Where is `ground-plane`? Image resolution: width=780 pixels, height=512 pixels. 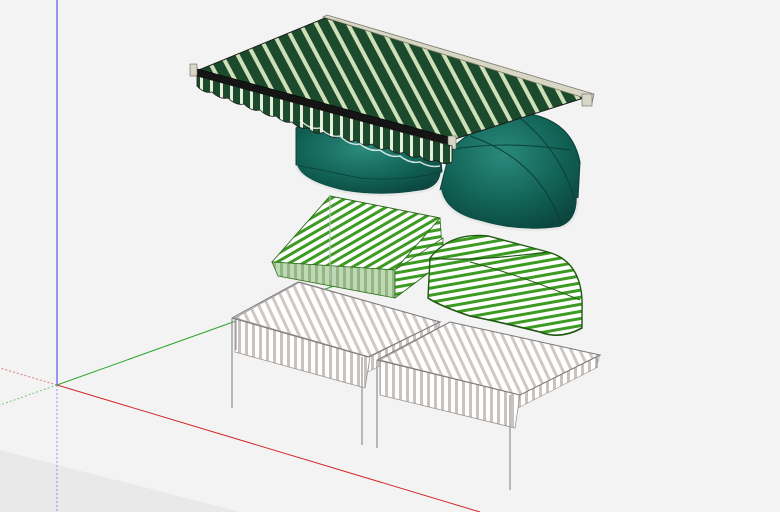
ground-plane is located at coordinates (120, 481).